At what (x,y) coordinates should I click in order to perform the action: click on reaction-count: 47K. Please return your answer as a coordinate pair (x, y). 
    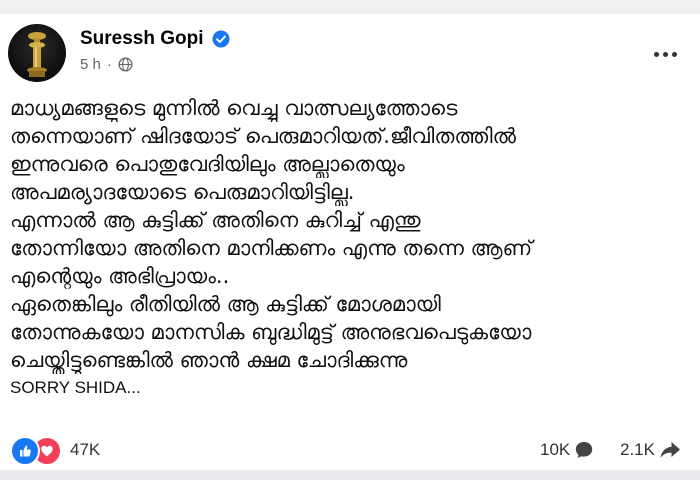
    Looking at the image, I should click on (85, 450).